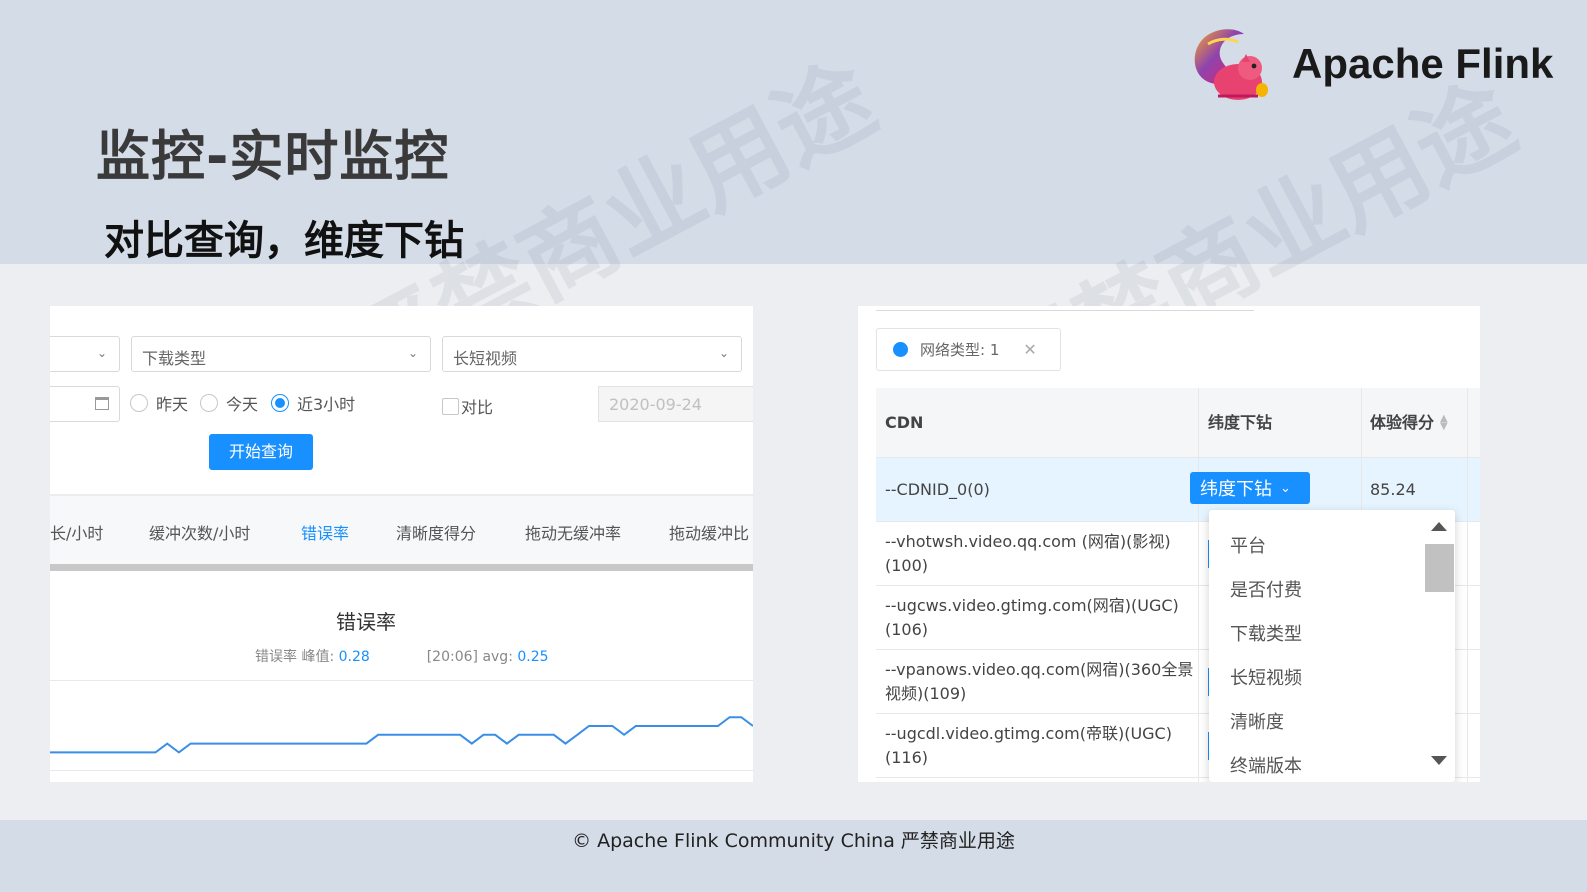 The height and width of the screenshot is (892, 1587). Describe the element at coordinates (280, 403) in the screenshot. I see `radio-circle-checked` at that location.